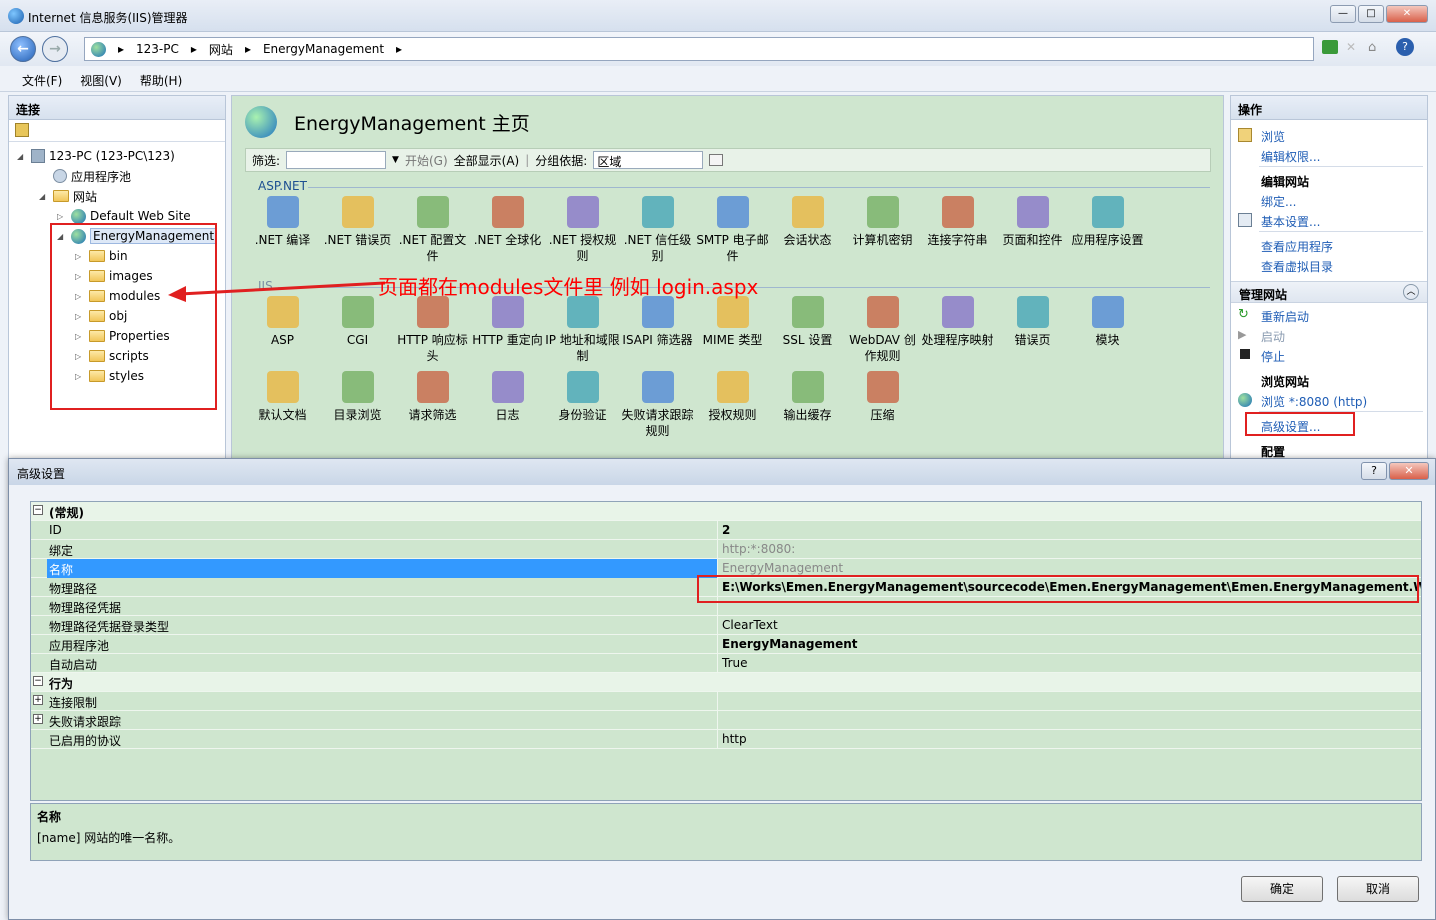  Describe the element at coordinates (357, 340) in the screenshot. I see `feature-label: CGI` at that location.